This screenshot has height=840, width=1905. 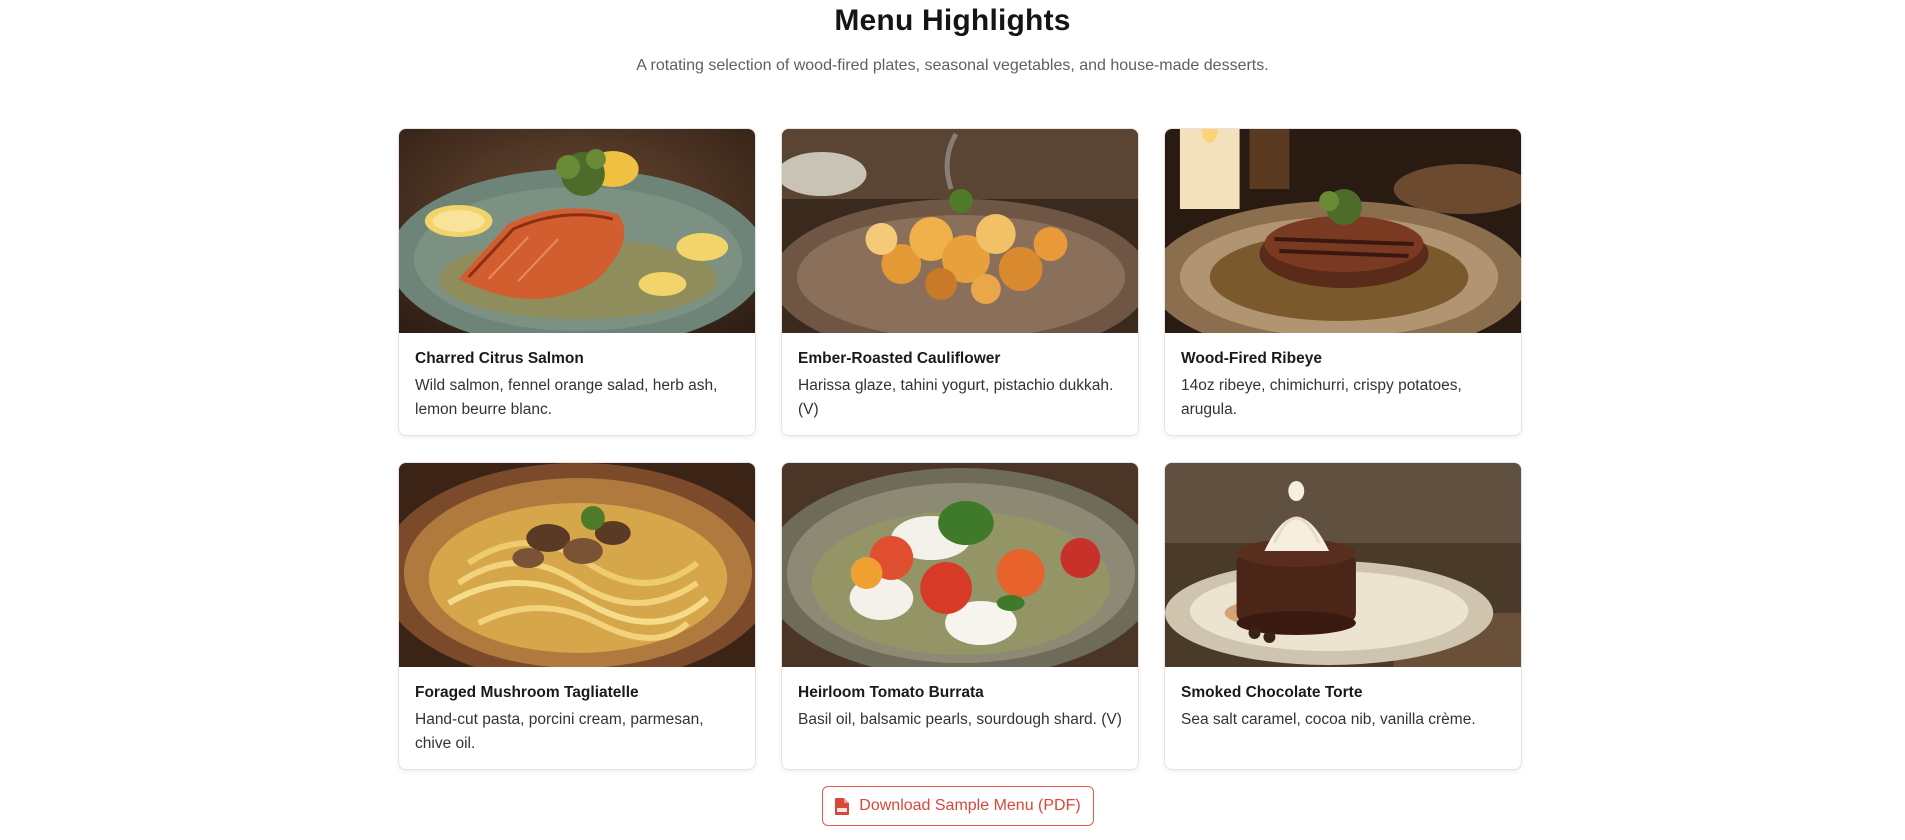 I want to click on card-title: Ember-Roasted Cauliflower, so click(x=899, y=358).